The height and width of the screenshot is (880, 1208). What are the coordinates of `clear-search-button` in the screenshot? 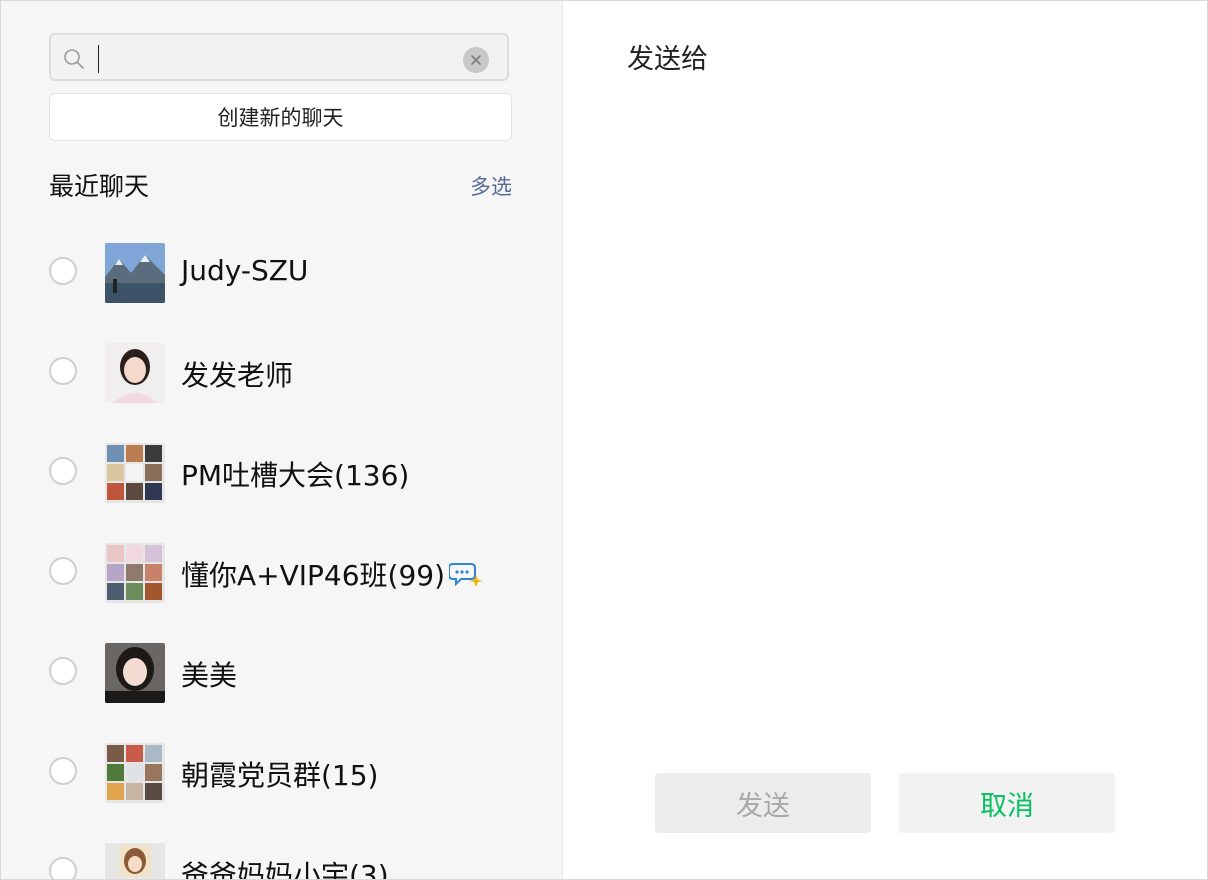 It's located at (476, 60).